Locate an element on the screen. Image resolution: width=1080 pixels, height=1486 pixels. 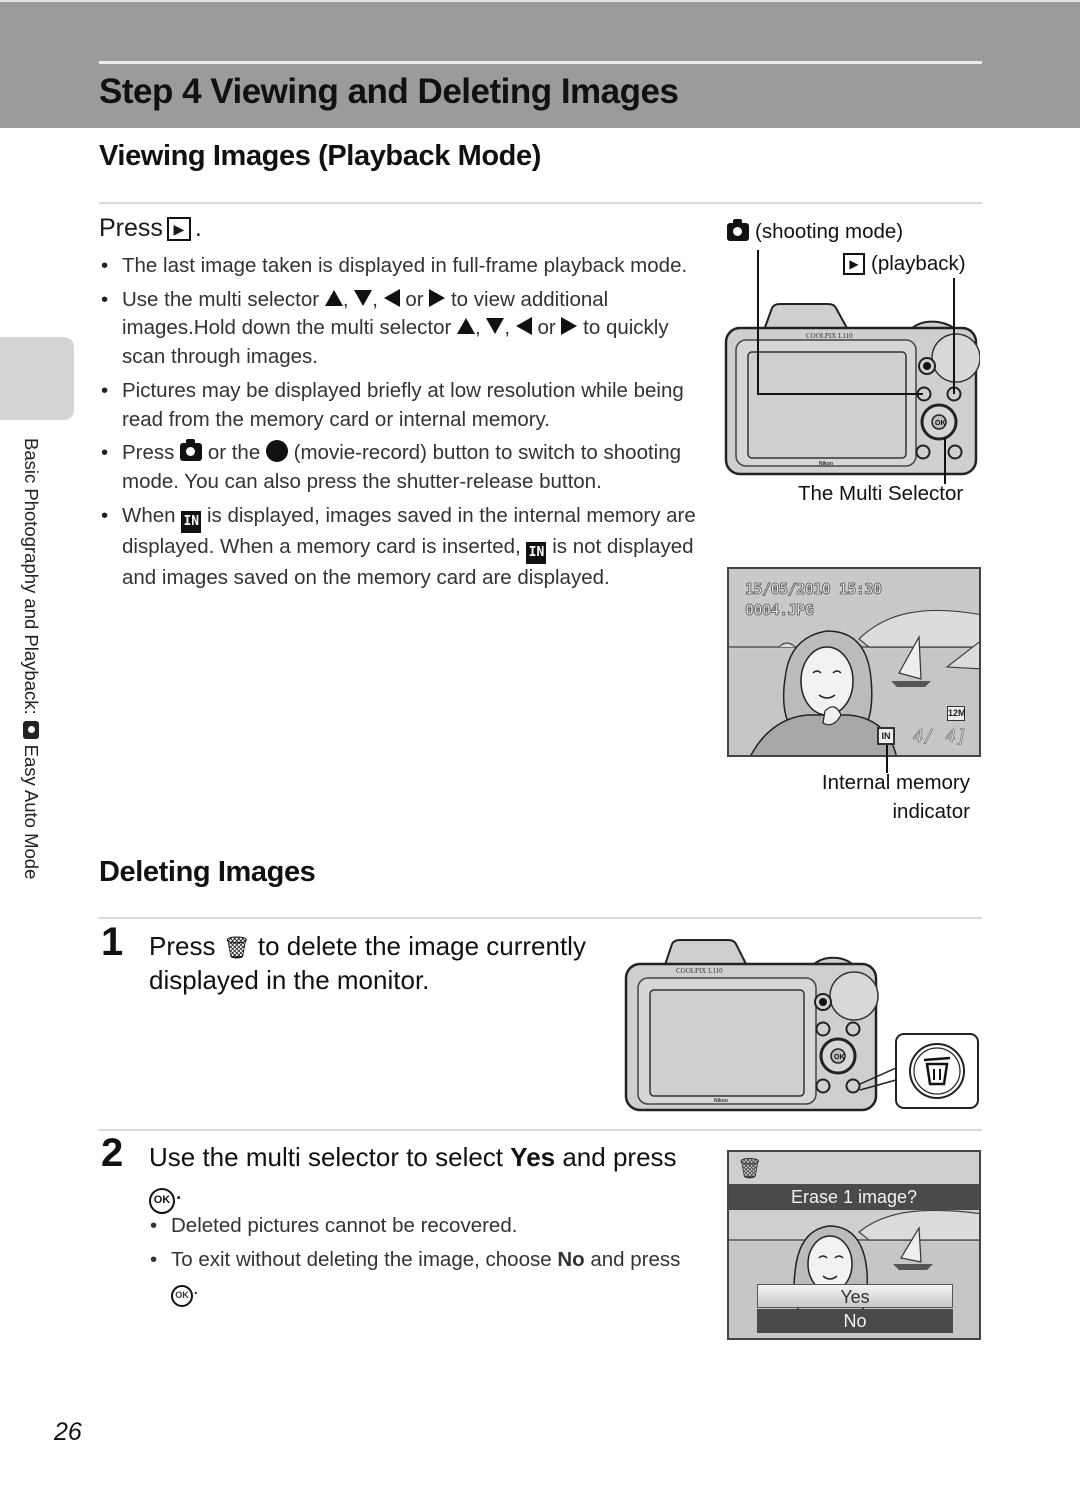
multi-selector-label: The Multi Selector is located at coordinates (881, 493).